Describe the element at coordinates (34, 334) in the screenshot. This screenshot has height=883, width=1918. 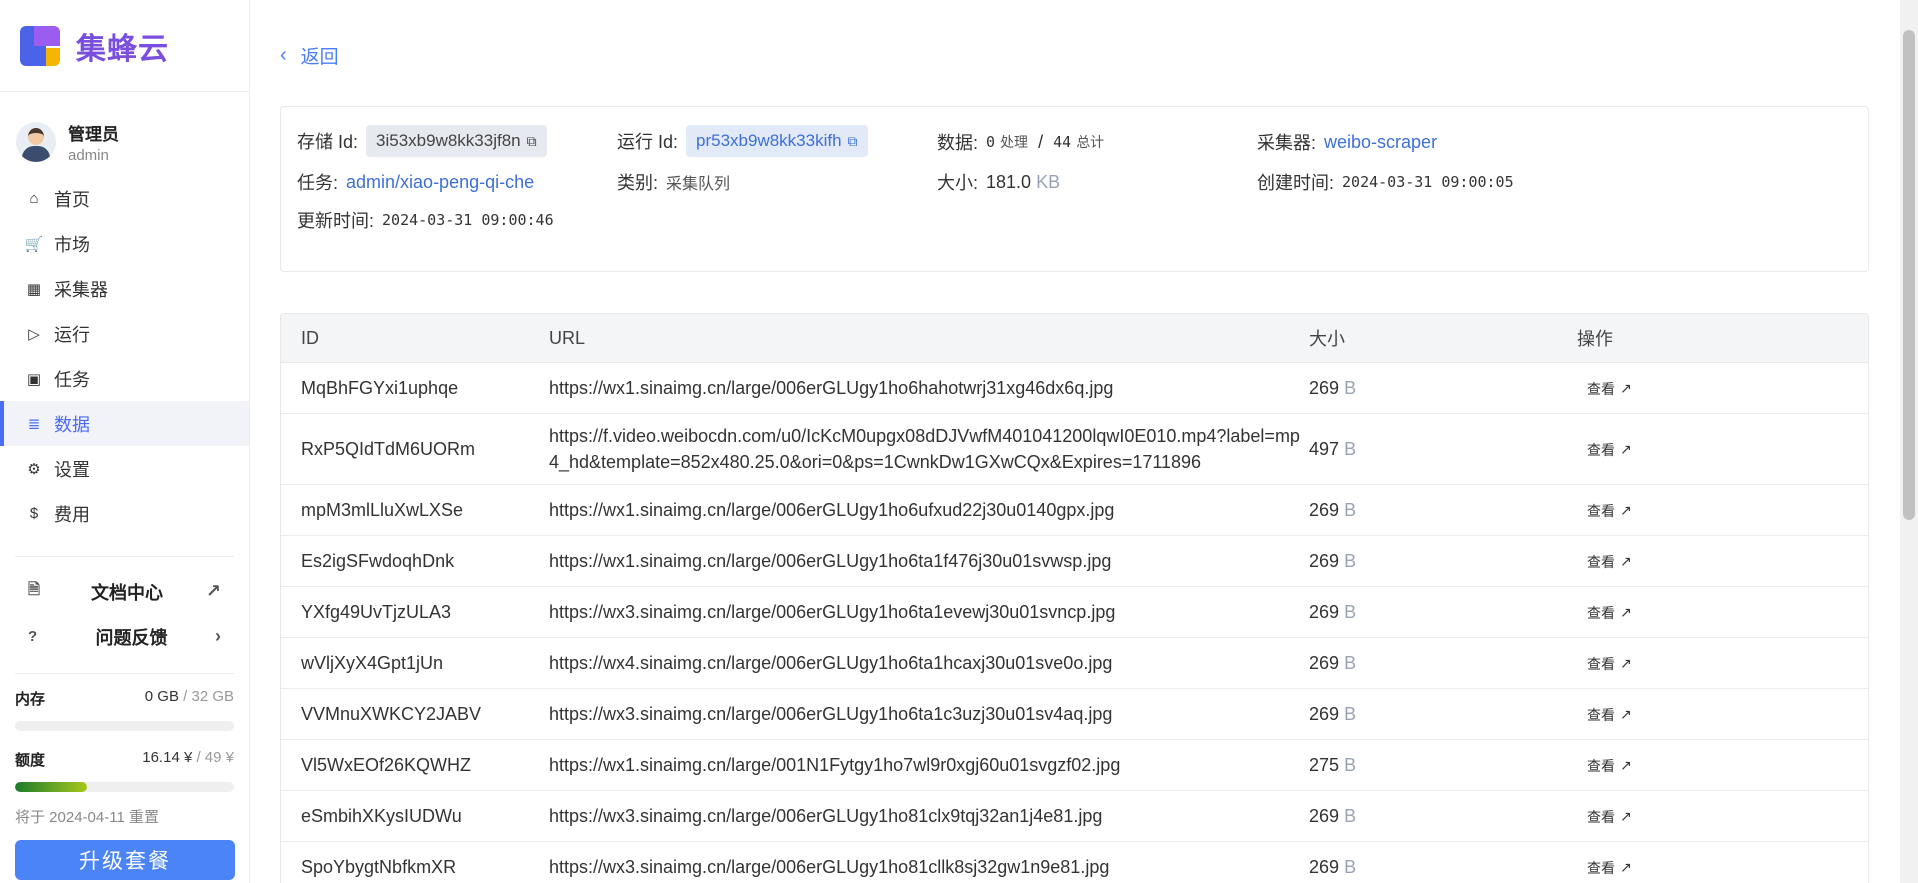
I see `run-icon: ▷` at that location.